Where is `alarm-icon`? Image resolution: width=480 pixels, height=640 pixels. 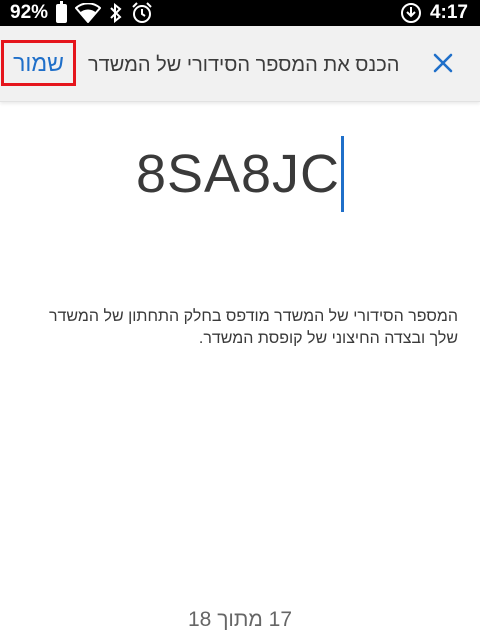
alarm-icon is located at coordinates (142, 13).